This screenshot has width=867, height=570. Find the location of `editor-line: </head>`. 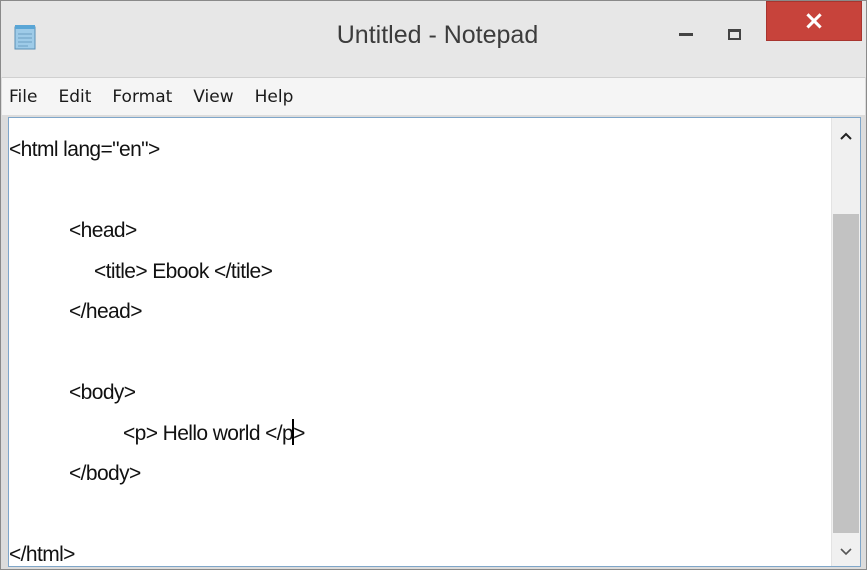

editor-line: </head> is located at coordinates (105, 311).